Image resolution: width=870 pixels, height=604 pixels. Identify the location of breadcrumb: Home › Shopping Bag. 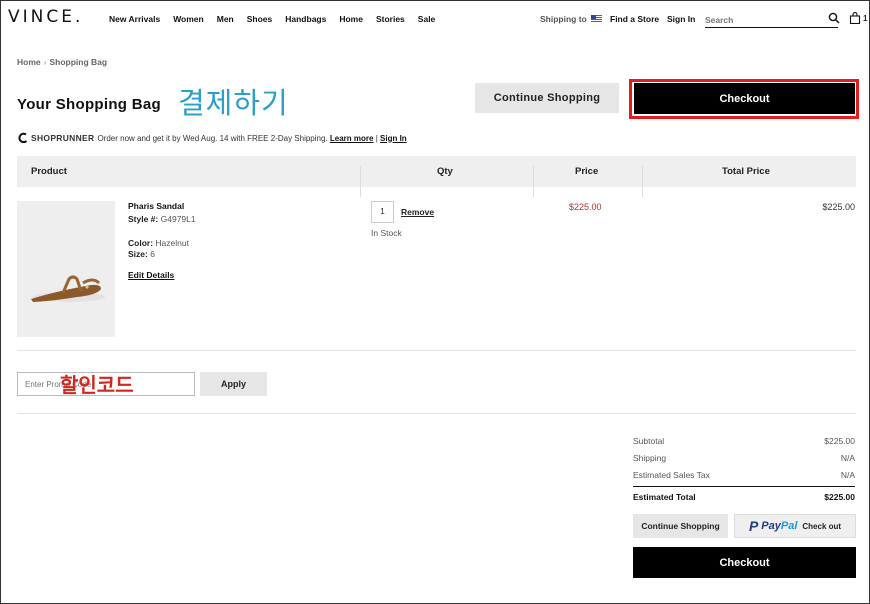
(62, 62).